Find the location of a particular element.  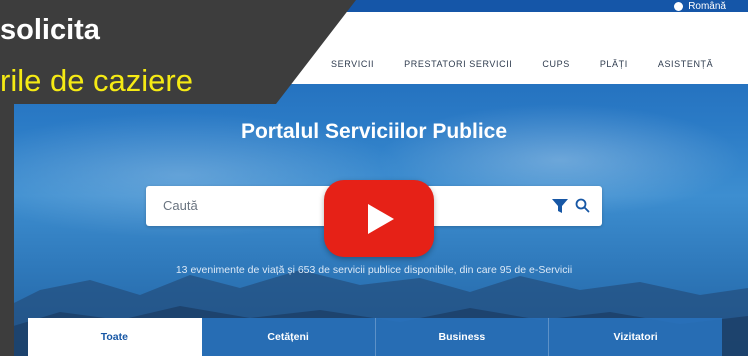

language-selector: Română is located at coordinates (700, 6).